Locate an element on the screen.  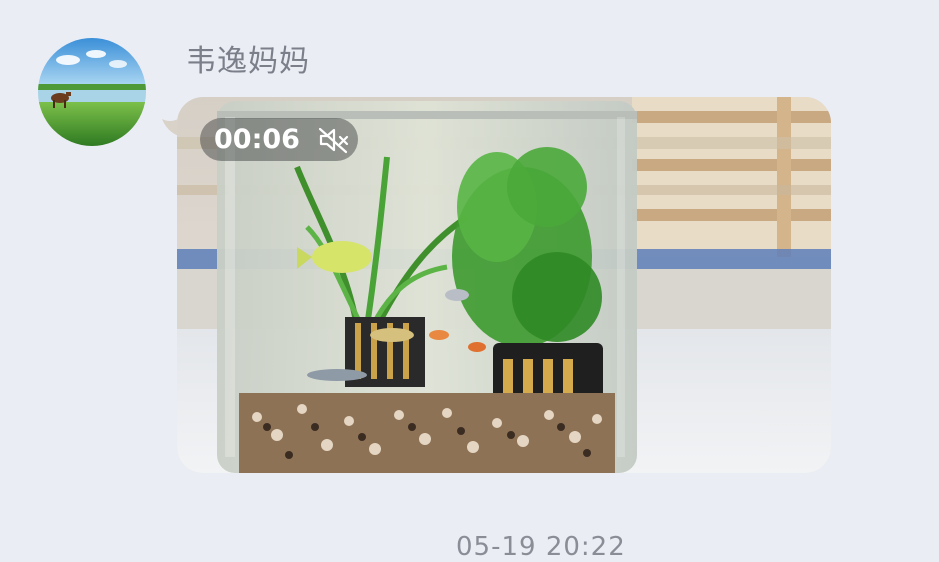
avatar is located at coordinates (92, 92).